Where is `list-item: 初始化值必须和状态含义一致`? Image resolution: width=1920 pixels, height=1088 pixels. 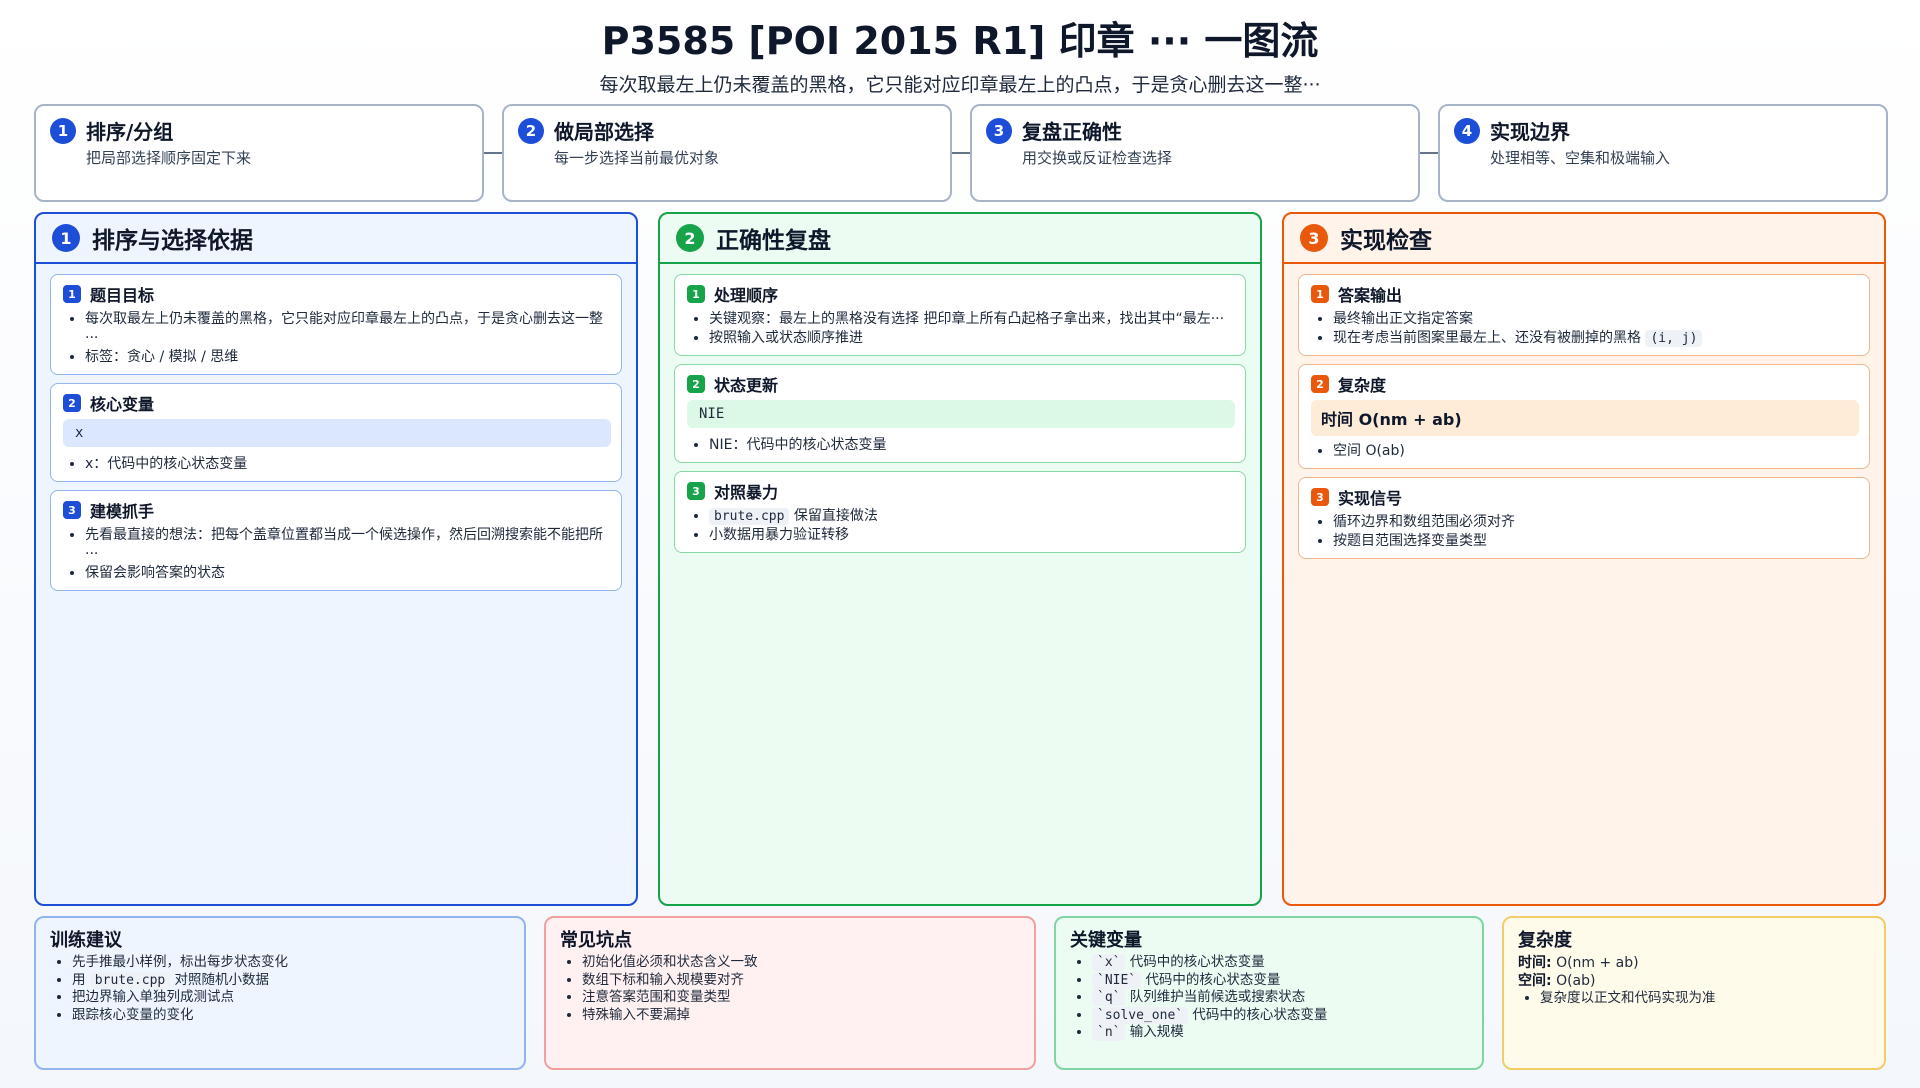
list-item: 初始化值必须和状态含义一致 is located at coordinates (801, 963).